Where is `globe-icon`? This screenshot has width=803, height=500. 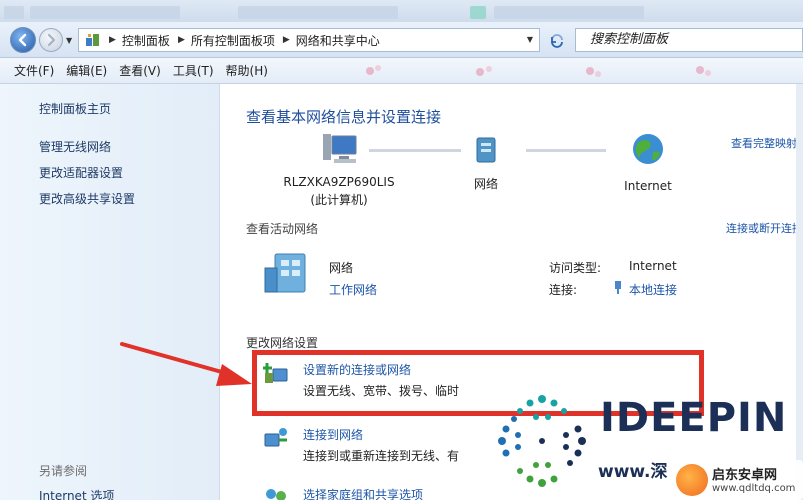 globe-icon is located at coordinates (648, 149).